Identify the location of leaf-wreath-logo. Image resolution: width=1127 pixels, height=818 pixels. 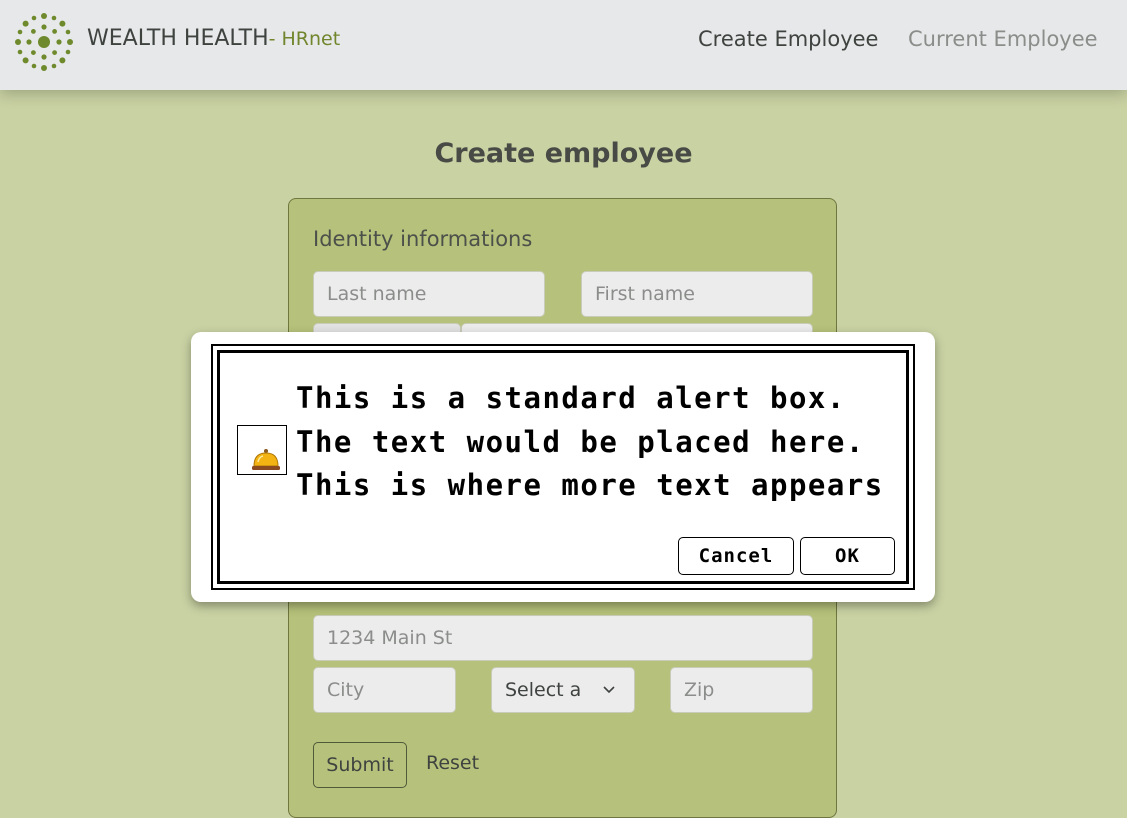
(44, 42).